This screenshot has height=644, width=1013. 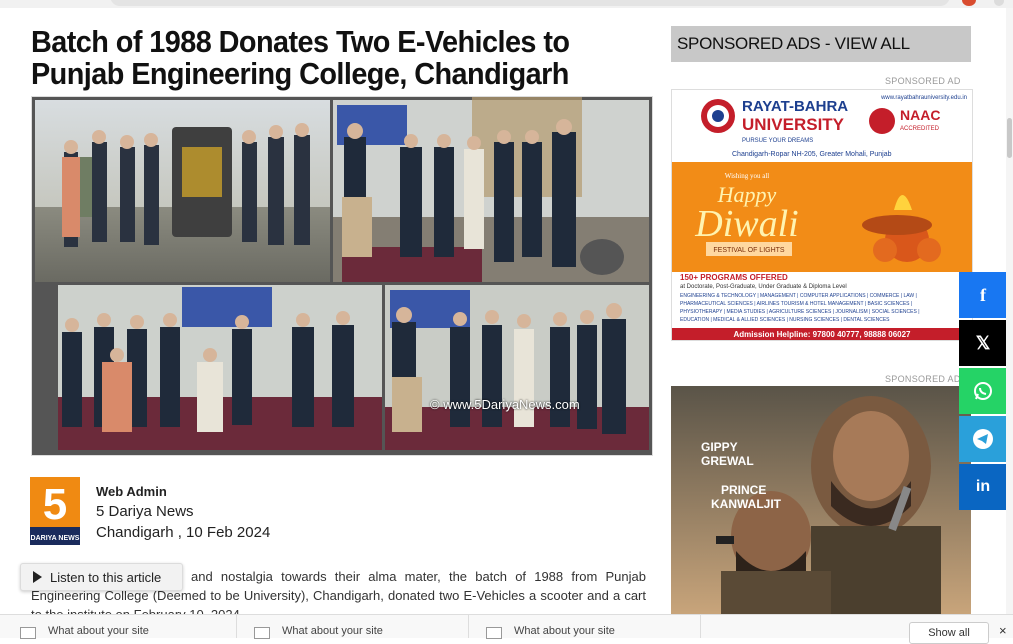 I want to click on bottom-item-2-label: What about your site, so click(x=332, y=631).